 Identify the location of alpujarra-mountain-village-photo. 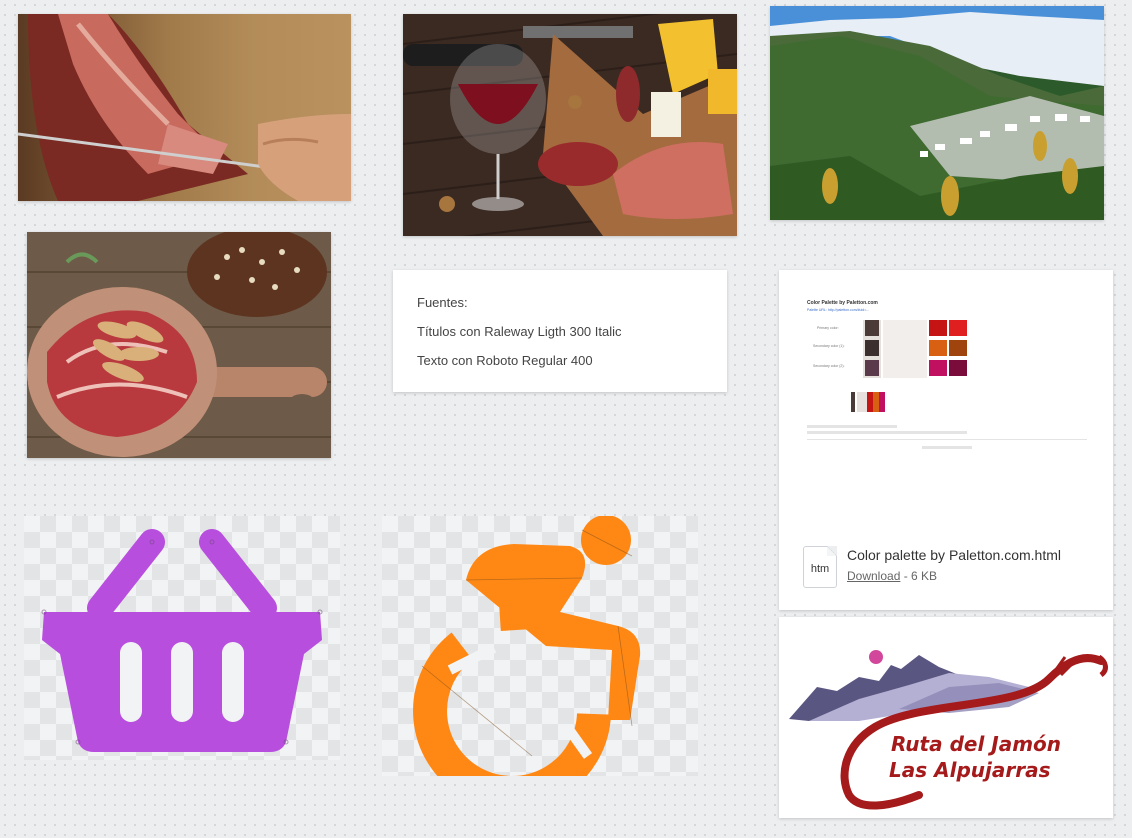
(937, 113).